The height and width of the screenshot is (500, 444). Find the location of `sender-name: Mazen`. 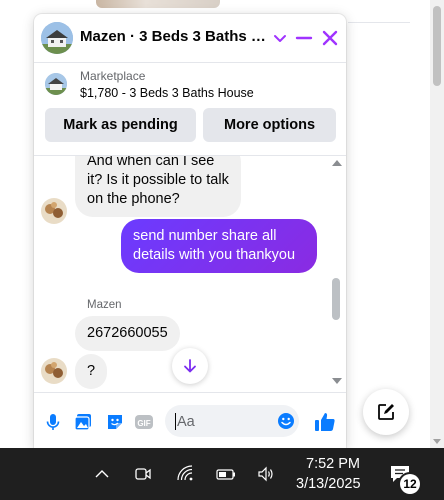

sender-name: Mazen is located at coordinates (104, 305).